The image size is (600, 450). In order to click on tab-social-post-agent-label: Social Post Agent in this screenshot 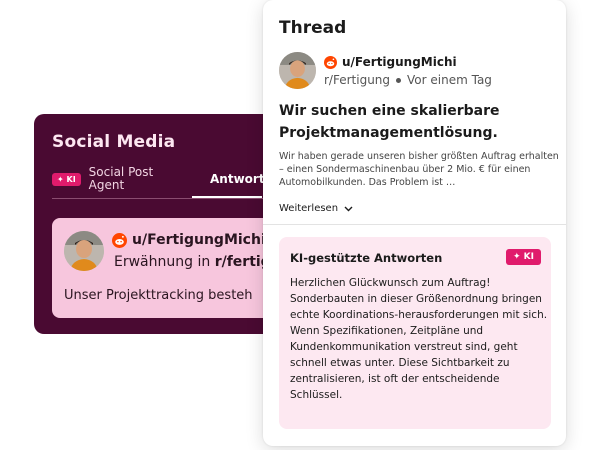, I will do `click(121, 178)`.